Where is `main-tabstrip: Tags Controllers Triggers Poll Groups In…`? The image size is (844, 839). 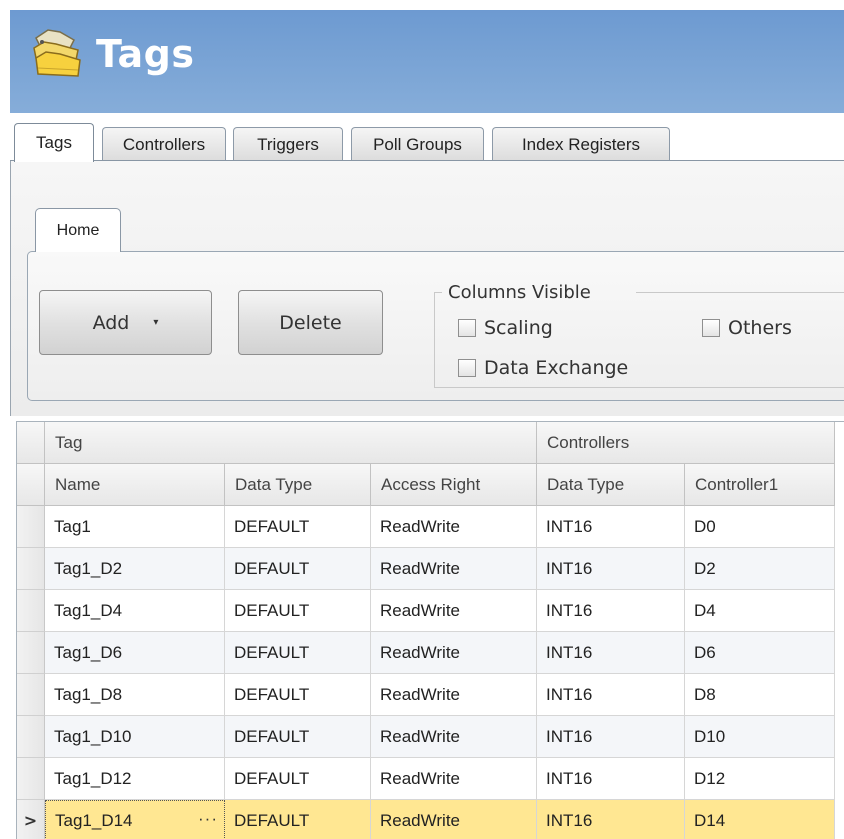
main-tabstrip: Tags Controllers Triggers Poll Groups In… is located at coordinates (427, 137).